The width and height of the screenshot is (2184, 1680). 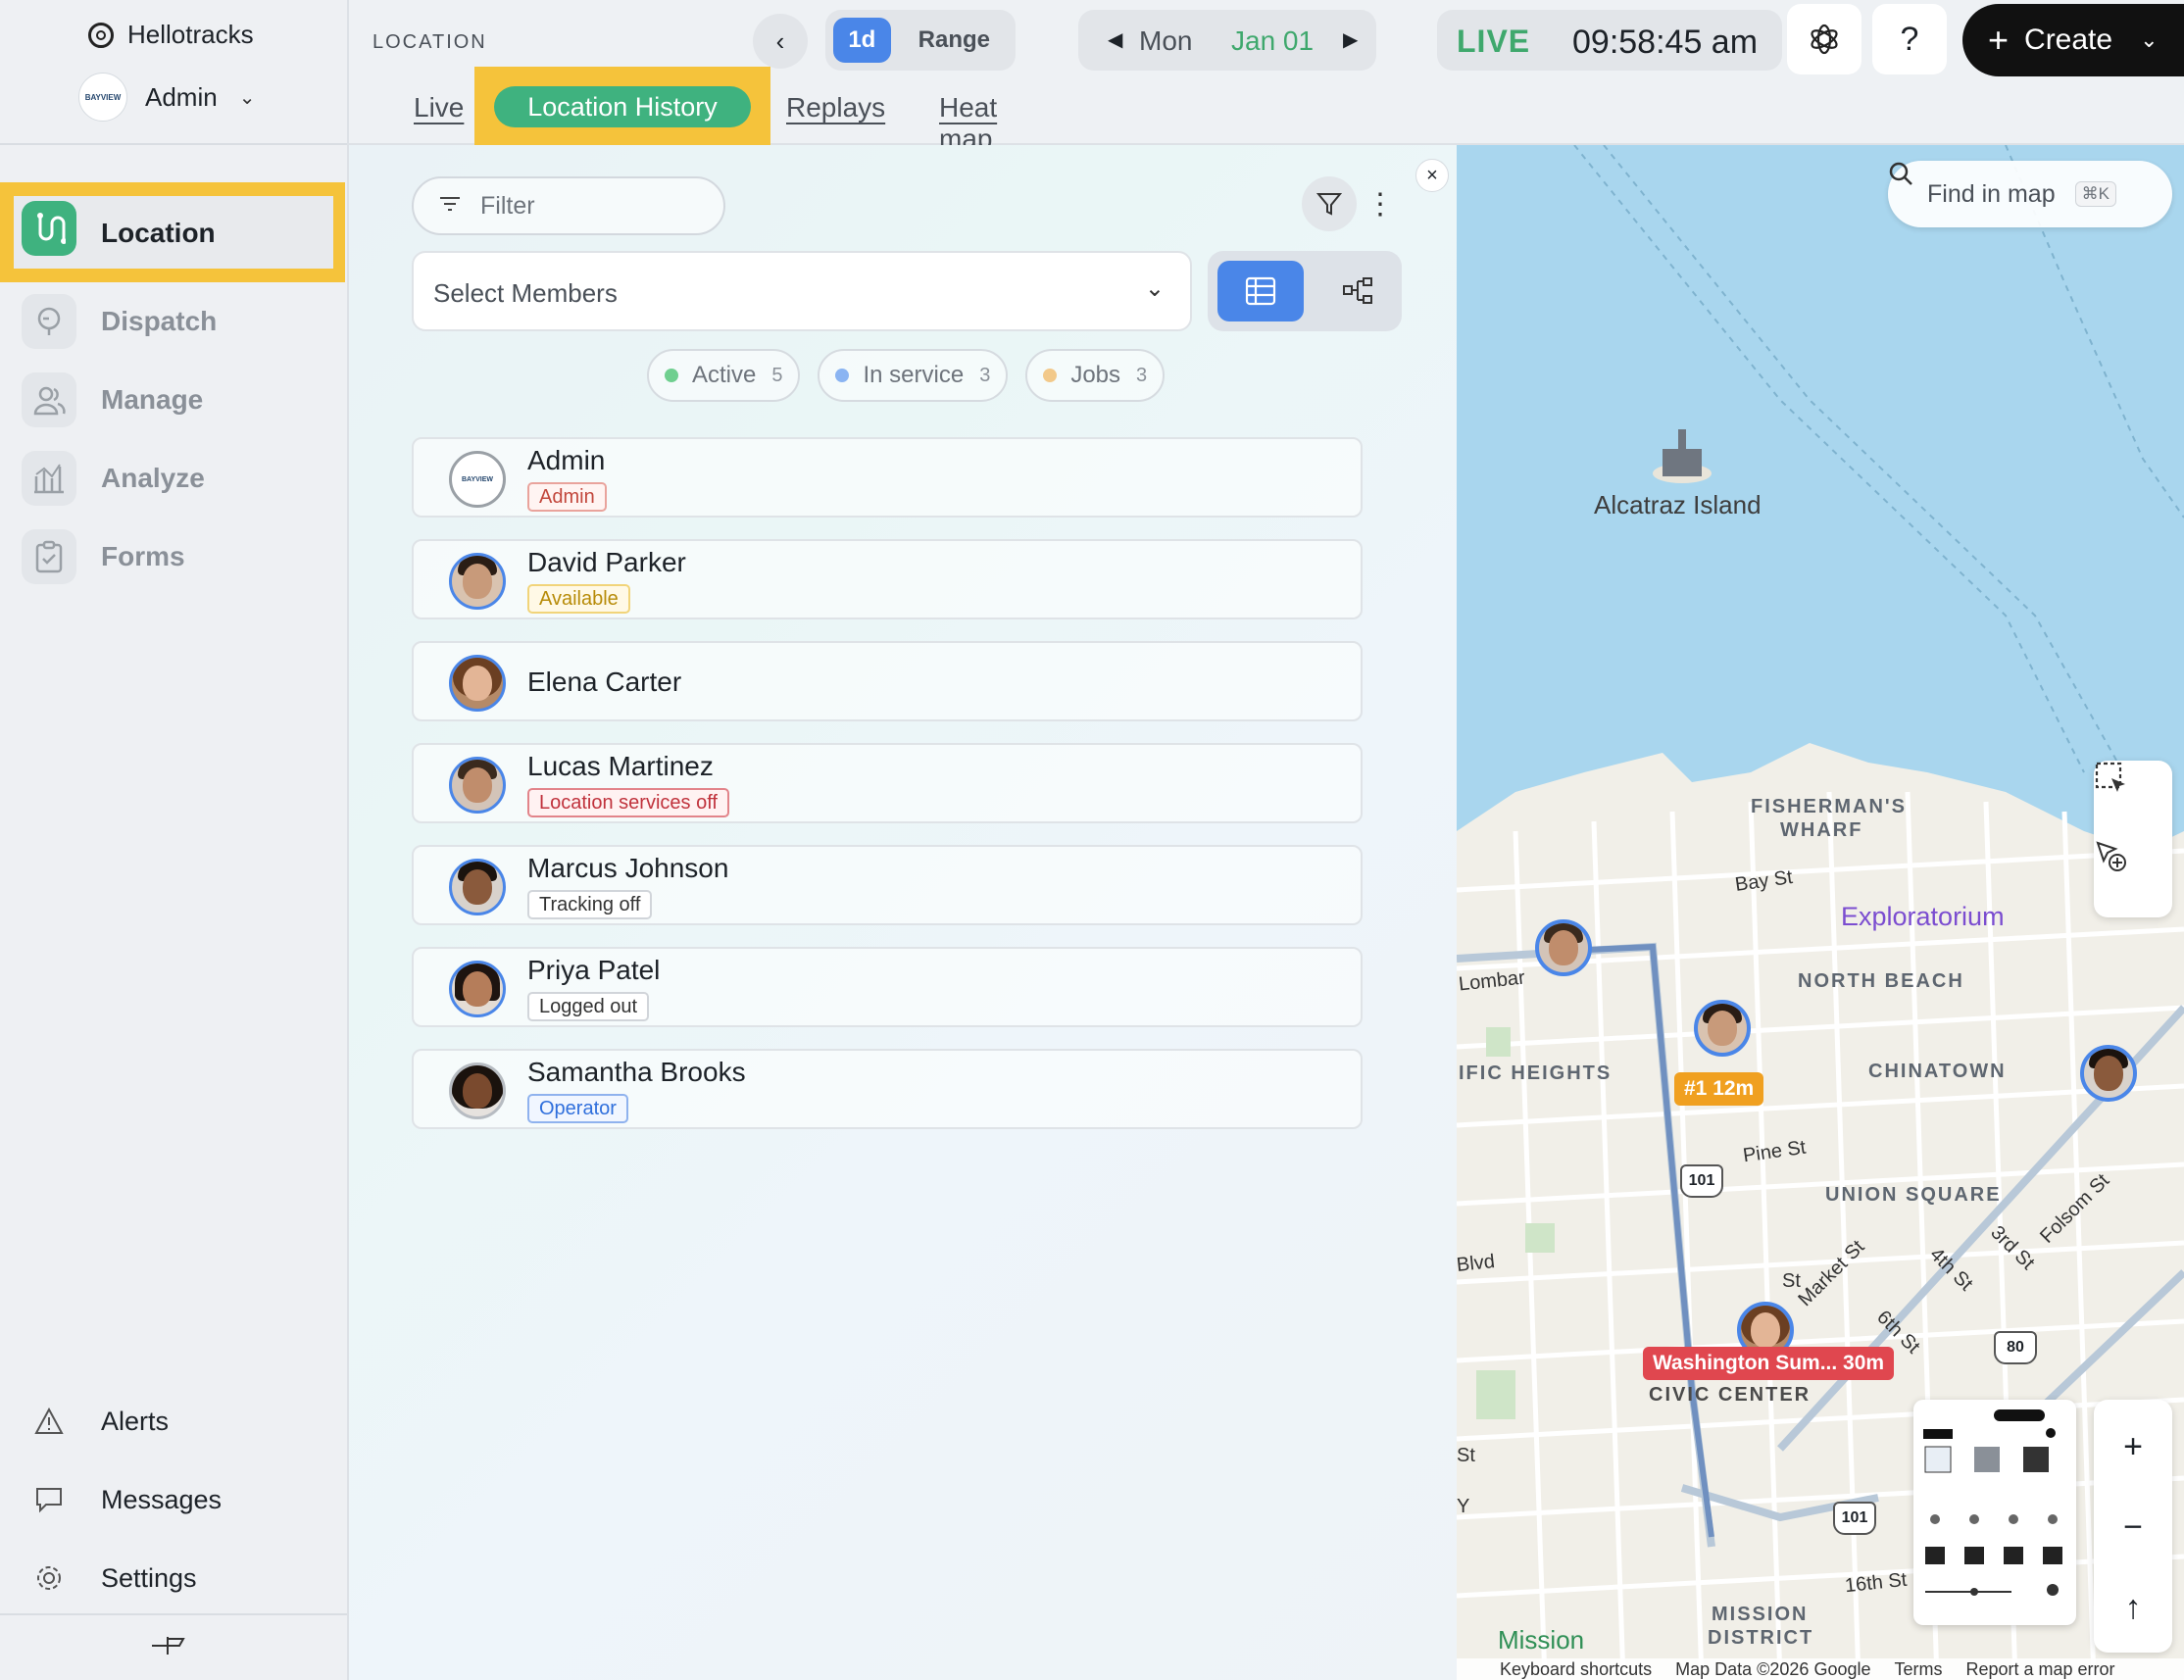 What do you see at coordinates (1115, 39) in the screenshot?
I see `previous-day-icon: ◀` at bounding box center [1115, 39].